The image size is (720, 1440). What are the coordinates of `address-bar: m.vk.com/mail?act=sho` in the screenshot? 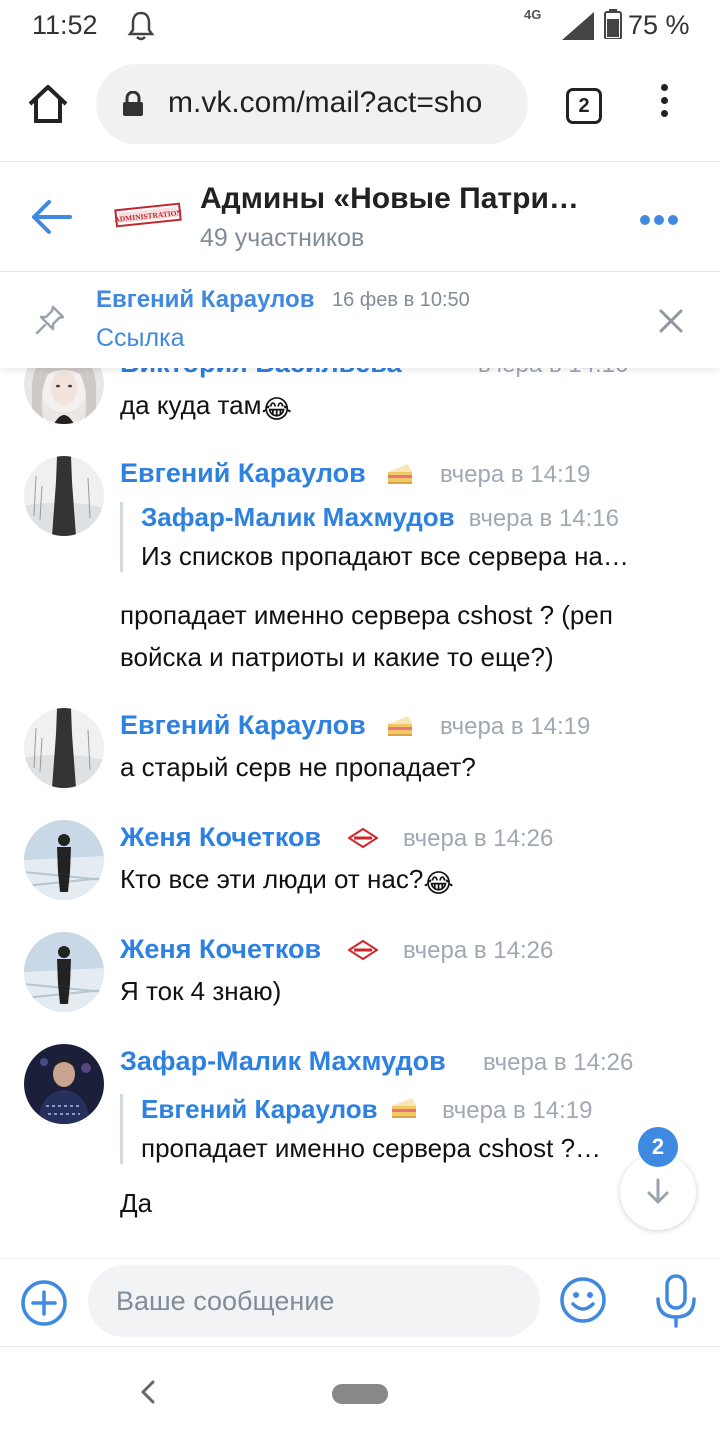 It's located at (312, 104).